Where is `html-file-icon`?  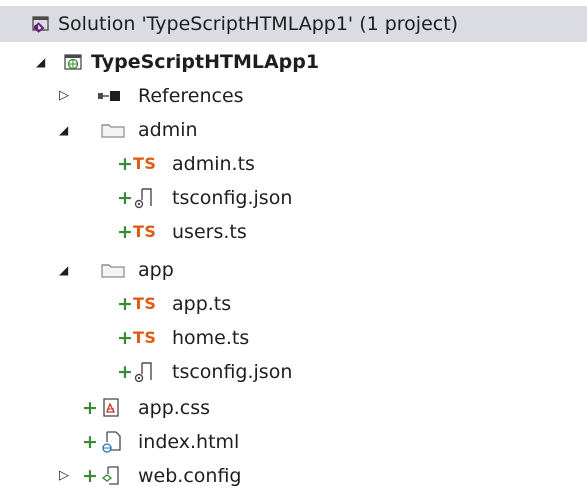
html-file-icon is located at coordinates (112, 442).